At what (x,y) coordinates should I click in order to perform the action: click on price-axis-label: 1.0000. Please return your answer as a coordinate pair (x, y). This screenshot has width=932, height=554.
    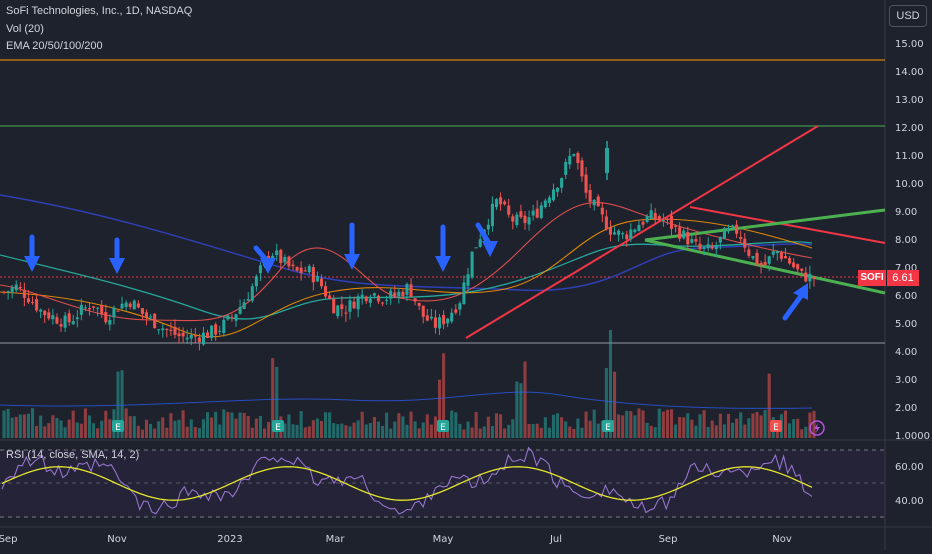
    Looking at the image, I should click on (912, 436).